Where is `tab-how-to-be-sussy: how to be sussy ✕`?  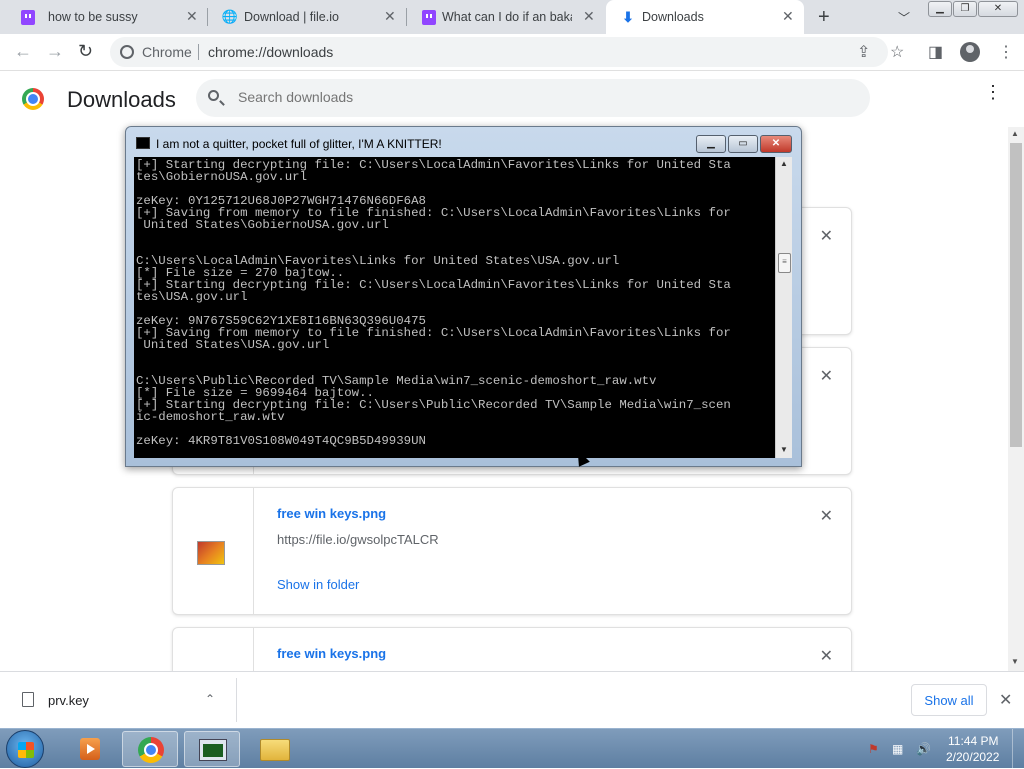 tab-how-to-be-sussy: how to be sussy ✕ is located at coordinates (107, 17).